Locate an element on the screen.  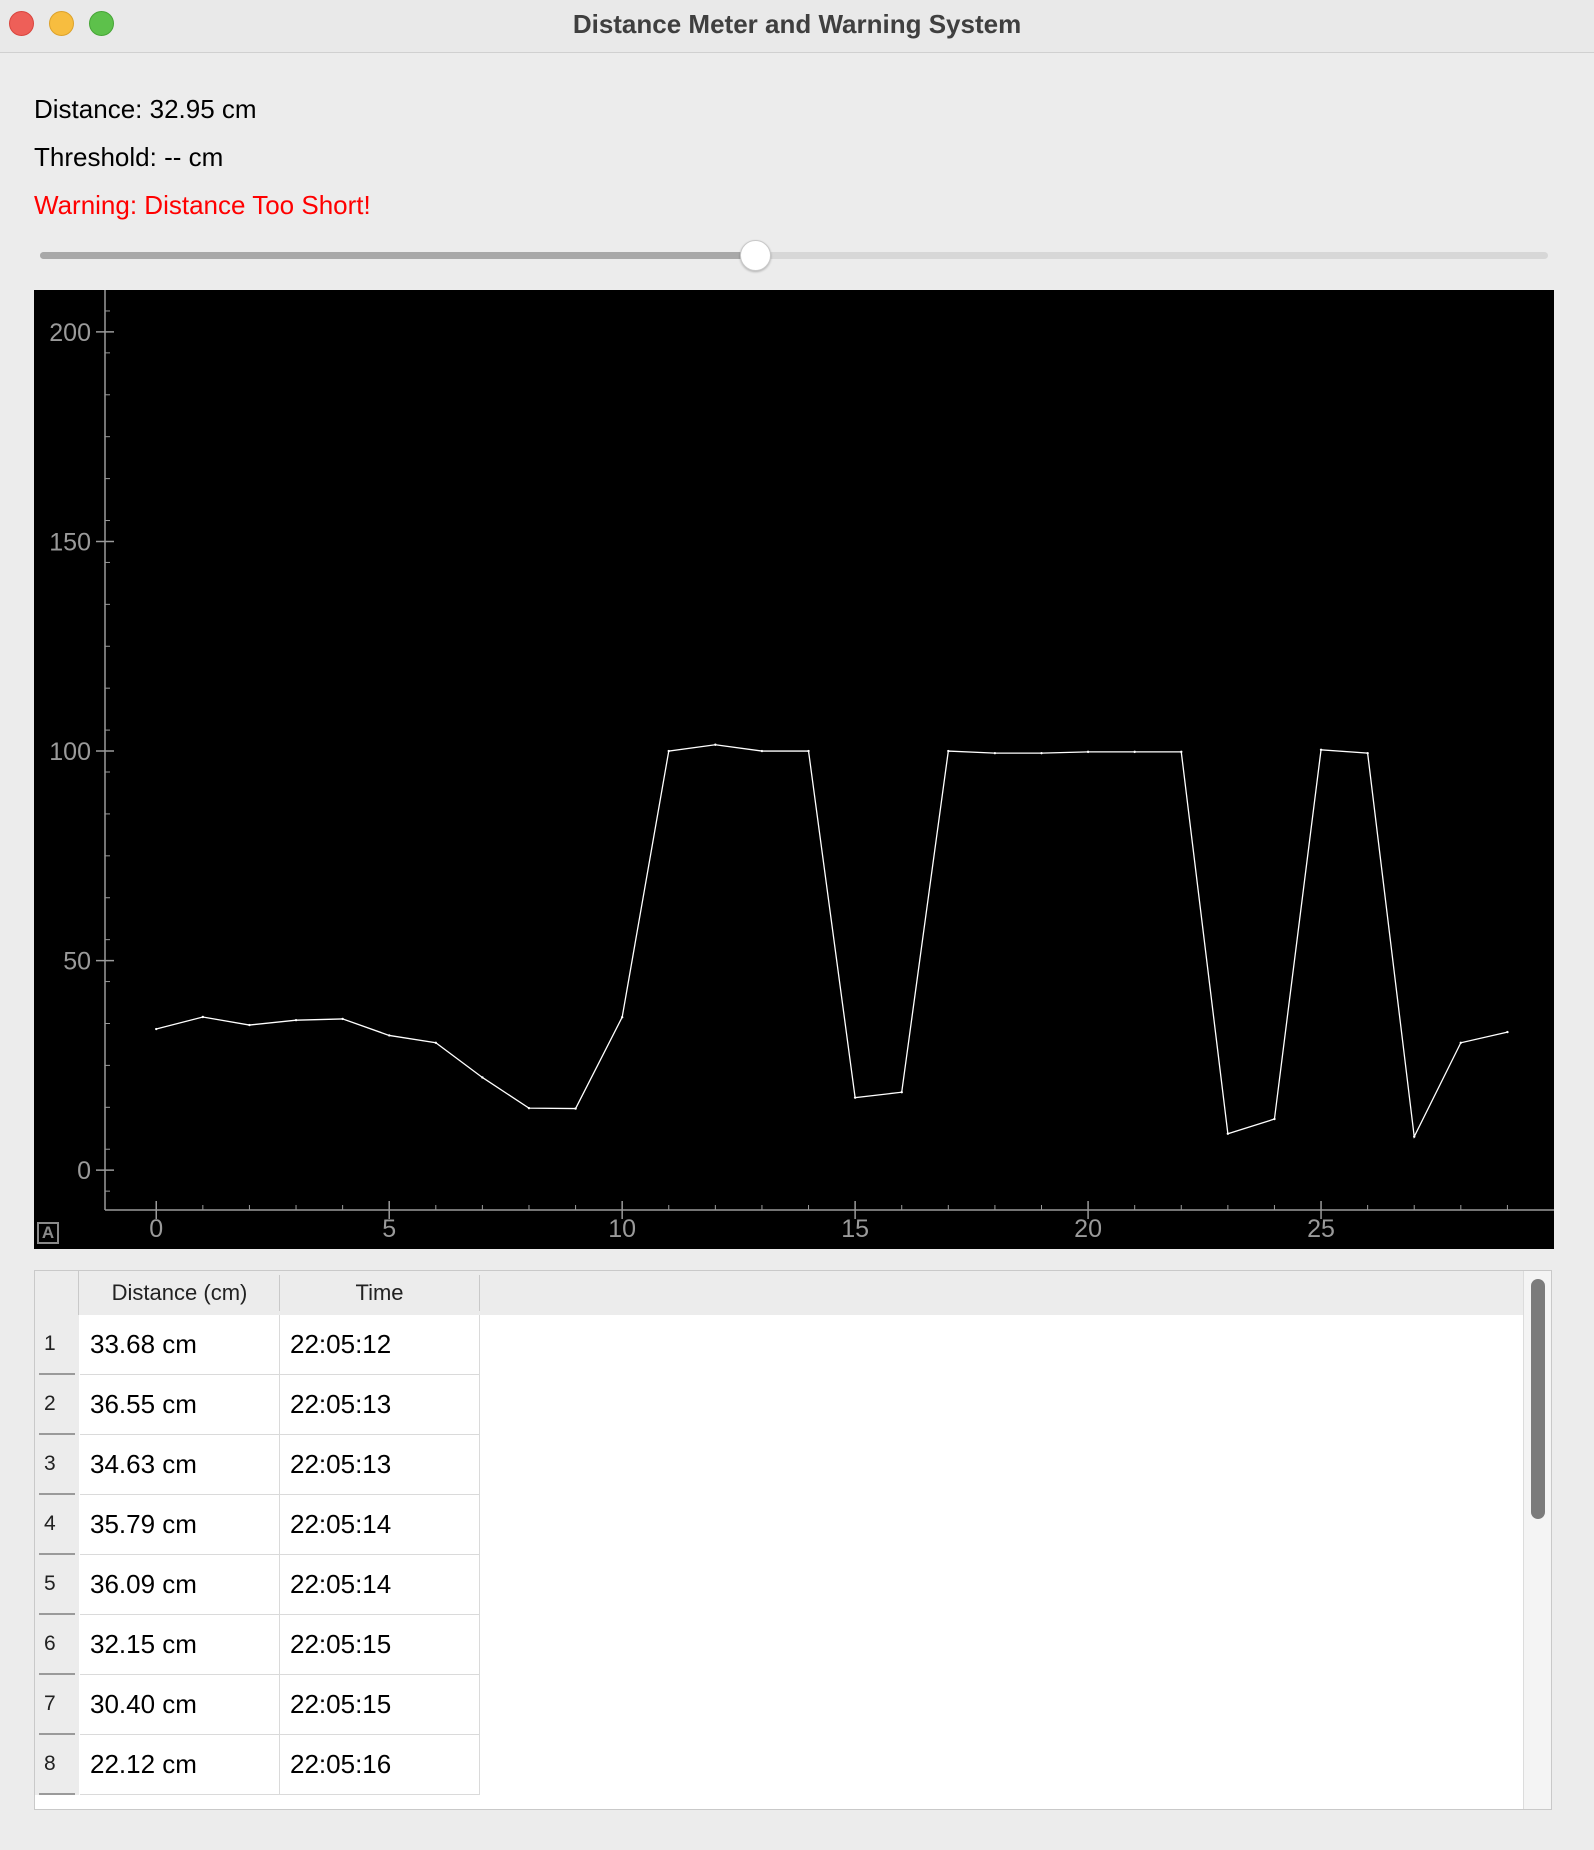
row-number: 1 is located at coordinates (57, 1345).